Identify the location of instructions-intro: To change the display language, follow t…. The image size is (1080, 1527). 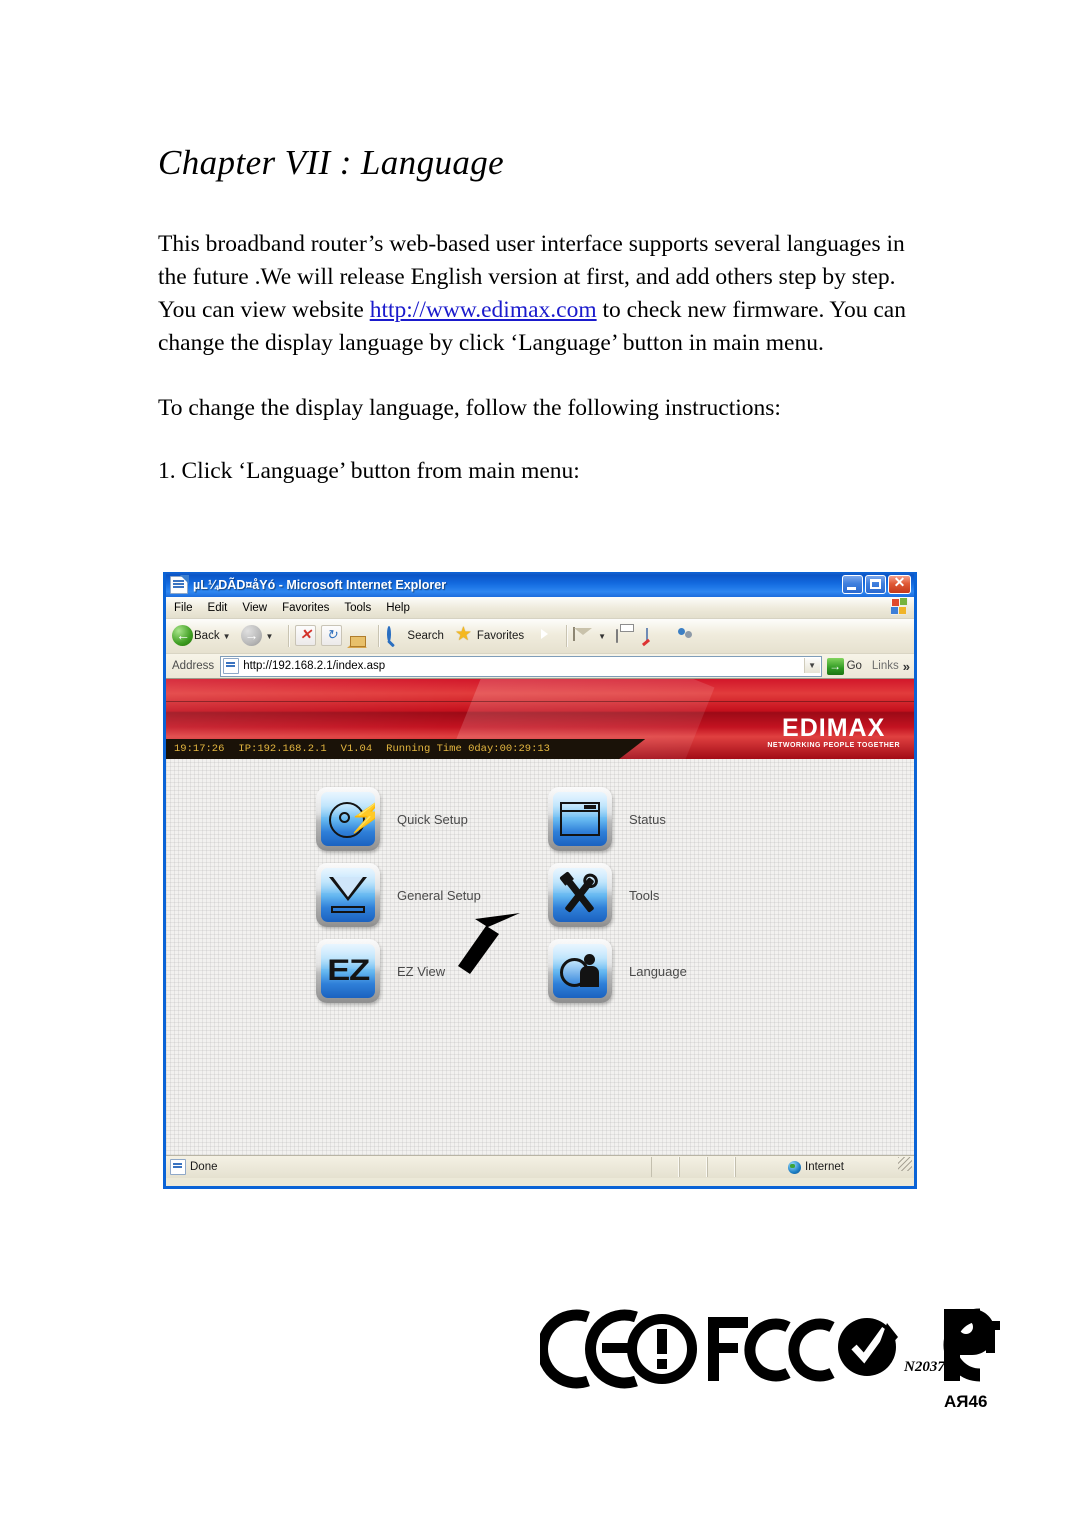
(469, 408).